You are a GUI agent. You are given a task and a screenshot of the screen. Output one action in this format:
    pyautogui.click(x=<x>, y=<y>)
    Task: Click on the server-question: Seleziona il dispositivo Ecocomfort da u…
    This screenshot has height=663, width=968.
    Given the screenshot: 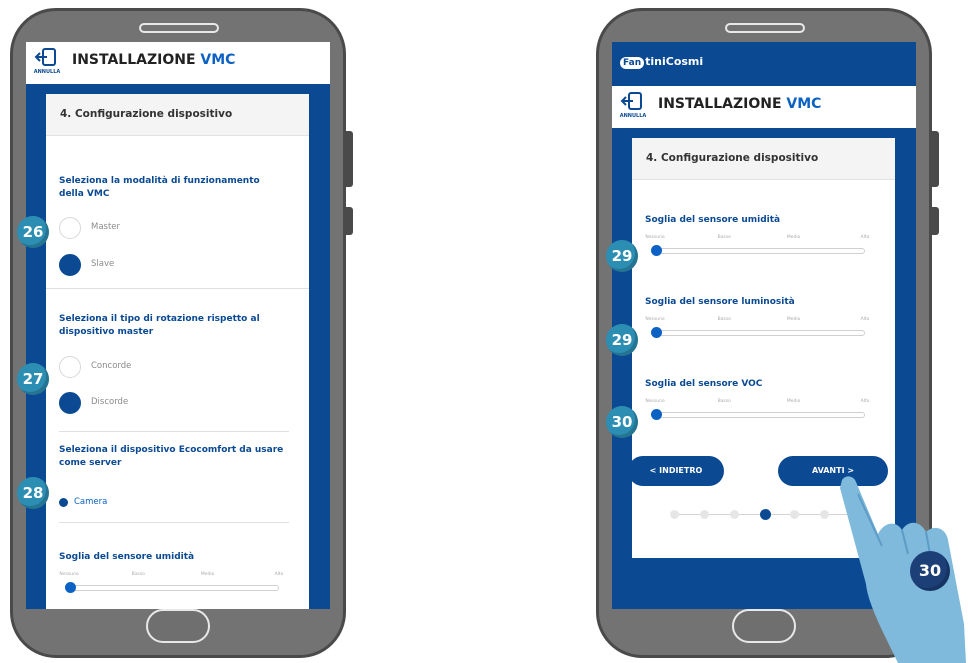 What is the action you would take?
    pyautogui.click(x=171, y=456)
    